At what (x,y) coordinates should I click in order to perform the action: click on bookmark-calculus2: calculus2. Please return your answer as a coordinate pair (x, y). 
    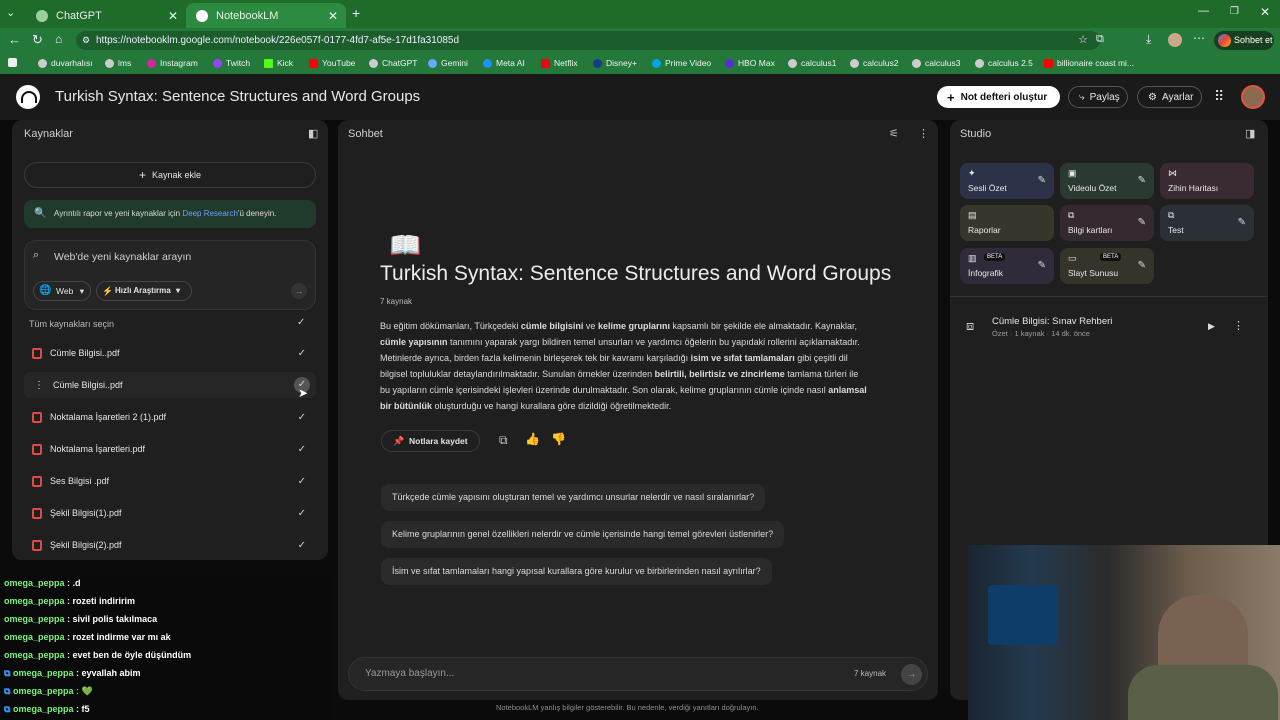
    Looking at the image, I should click on (874, 63).